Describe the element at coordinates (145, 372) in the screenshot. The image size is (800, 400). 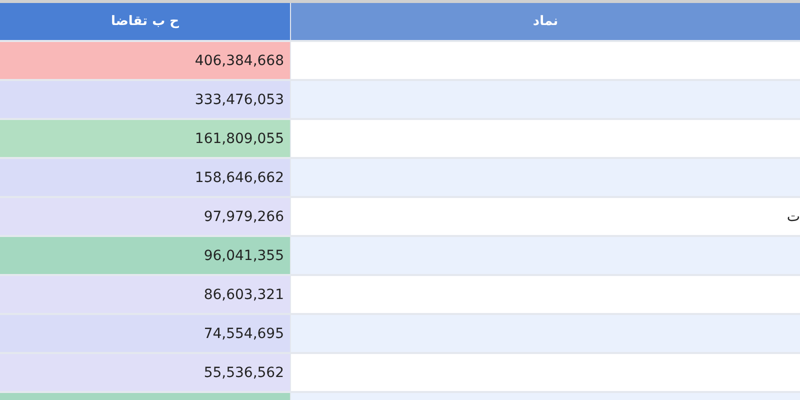
I see `table-cell: 55,536,562` at that location.